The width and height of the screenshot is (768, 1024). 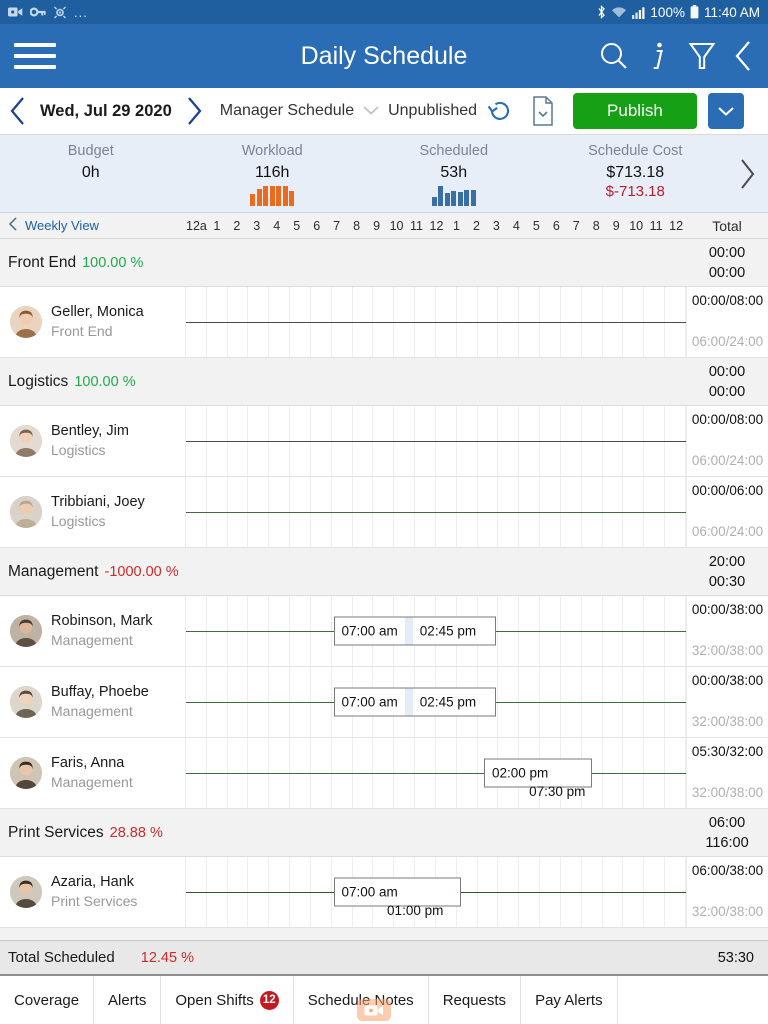 I want to click on group-total-top: 00:00, so click(x=727, y=252).